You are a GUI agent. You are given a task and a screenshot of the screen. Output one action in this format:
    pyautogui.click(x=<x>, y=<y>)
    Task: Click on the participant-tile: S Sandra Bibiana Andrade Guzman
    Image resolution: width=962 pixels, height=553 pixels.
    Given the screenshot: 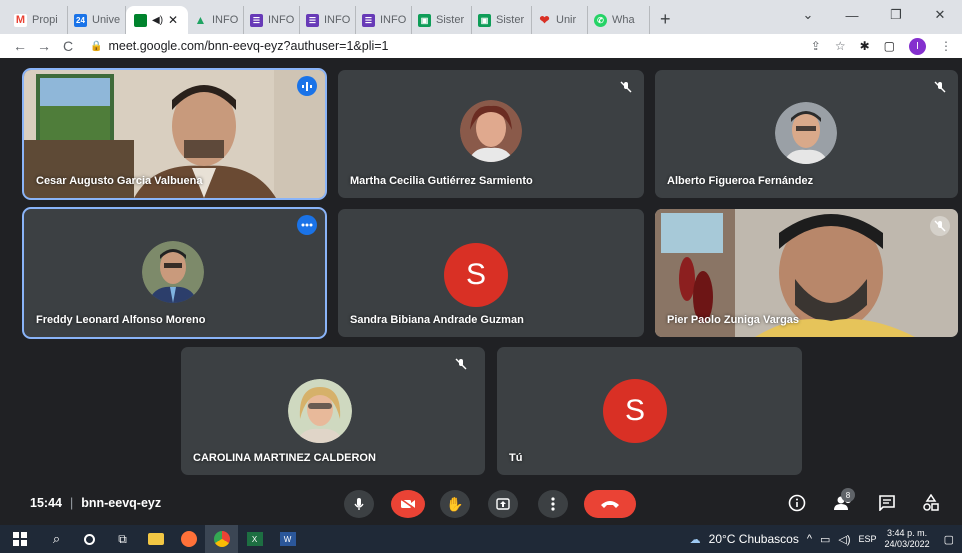 What is the action you would take?
    pyautogui.click(x=491, y=273)
    